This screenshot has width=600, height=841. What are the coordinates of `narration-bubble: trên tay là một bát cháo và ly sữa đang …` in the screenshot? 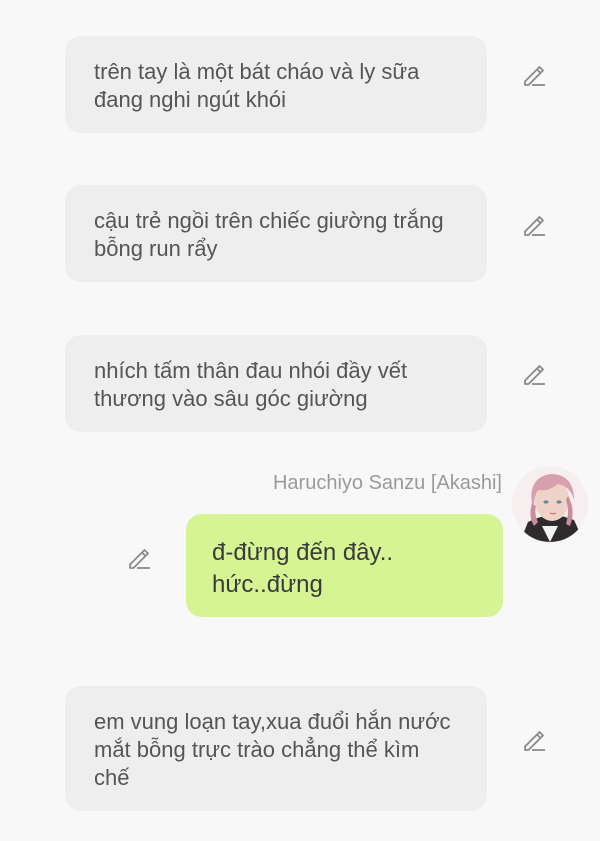 It's located at (276, 84).